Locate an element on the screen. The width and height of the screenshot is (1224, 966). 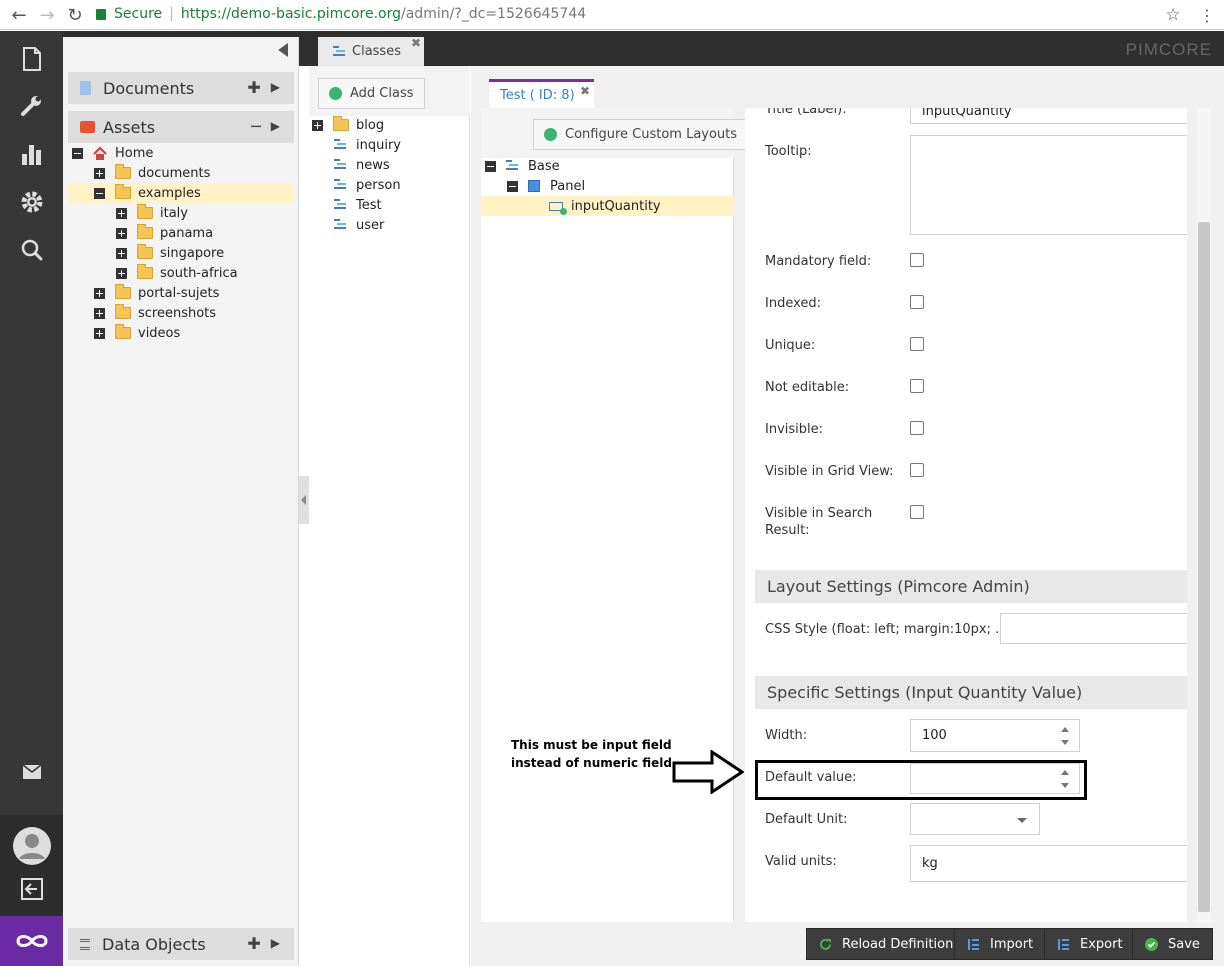
class-item-test: Test is located at coordinates (389, 205).